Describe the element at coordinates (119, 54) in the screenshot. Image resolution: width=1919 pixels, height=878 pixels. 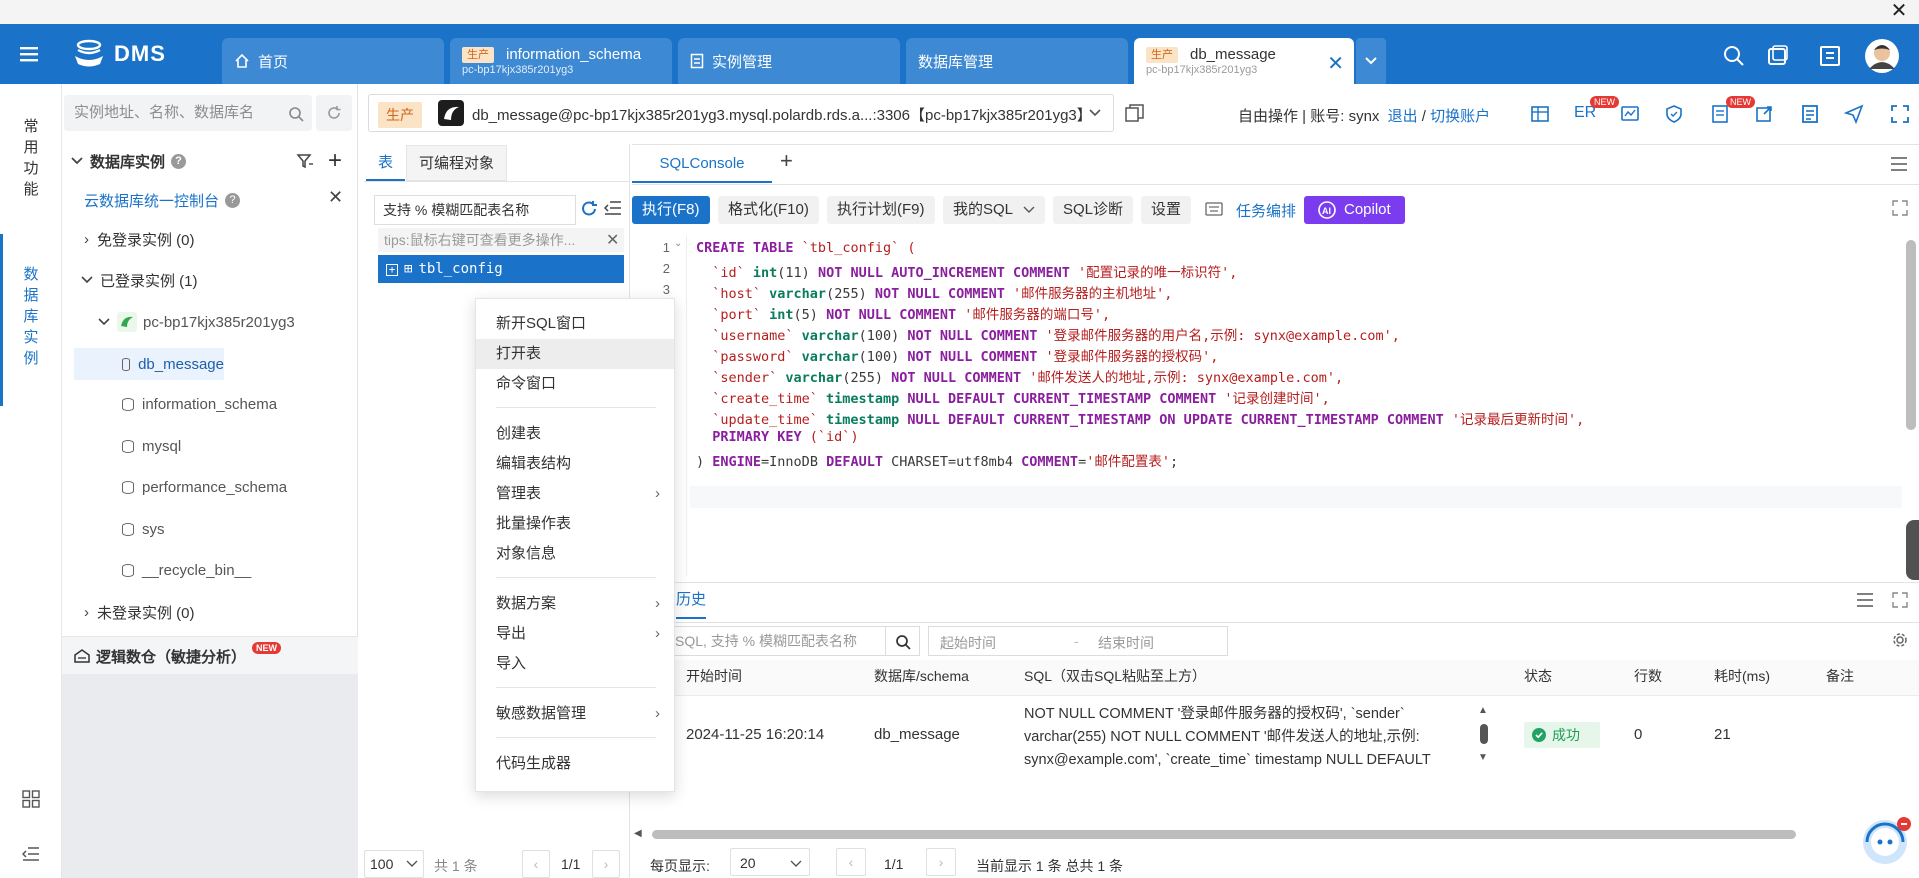
I see `brand-logo: DMS` at that location.